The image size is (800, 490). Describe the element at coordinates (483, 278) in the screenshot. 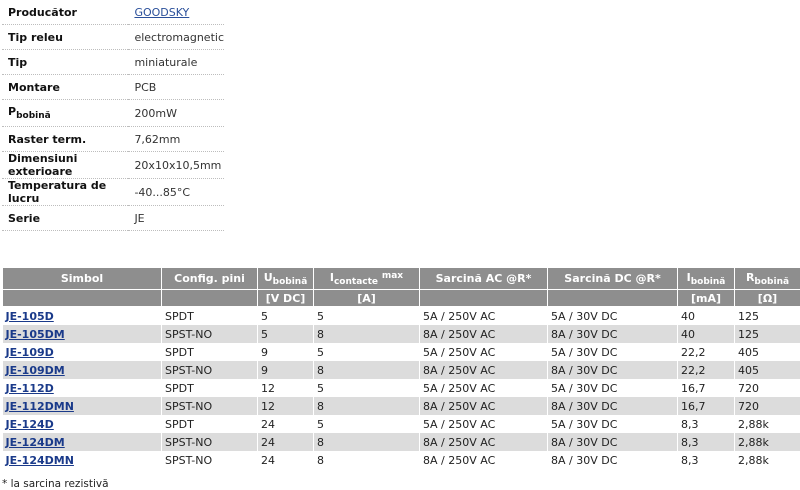

I see `col-header-sarcina-ac: Sarcină AC @R*` at that location.